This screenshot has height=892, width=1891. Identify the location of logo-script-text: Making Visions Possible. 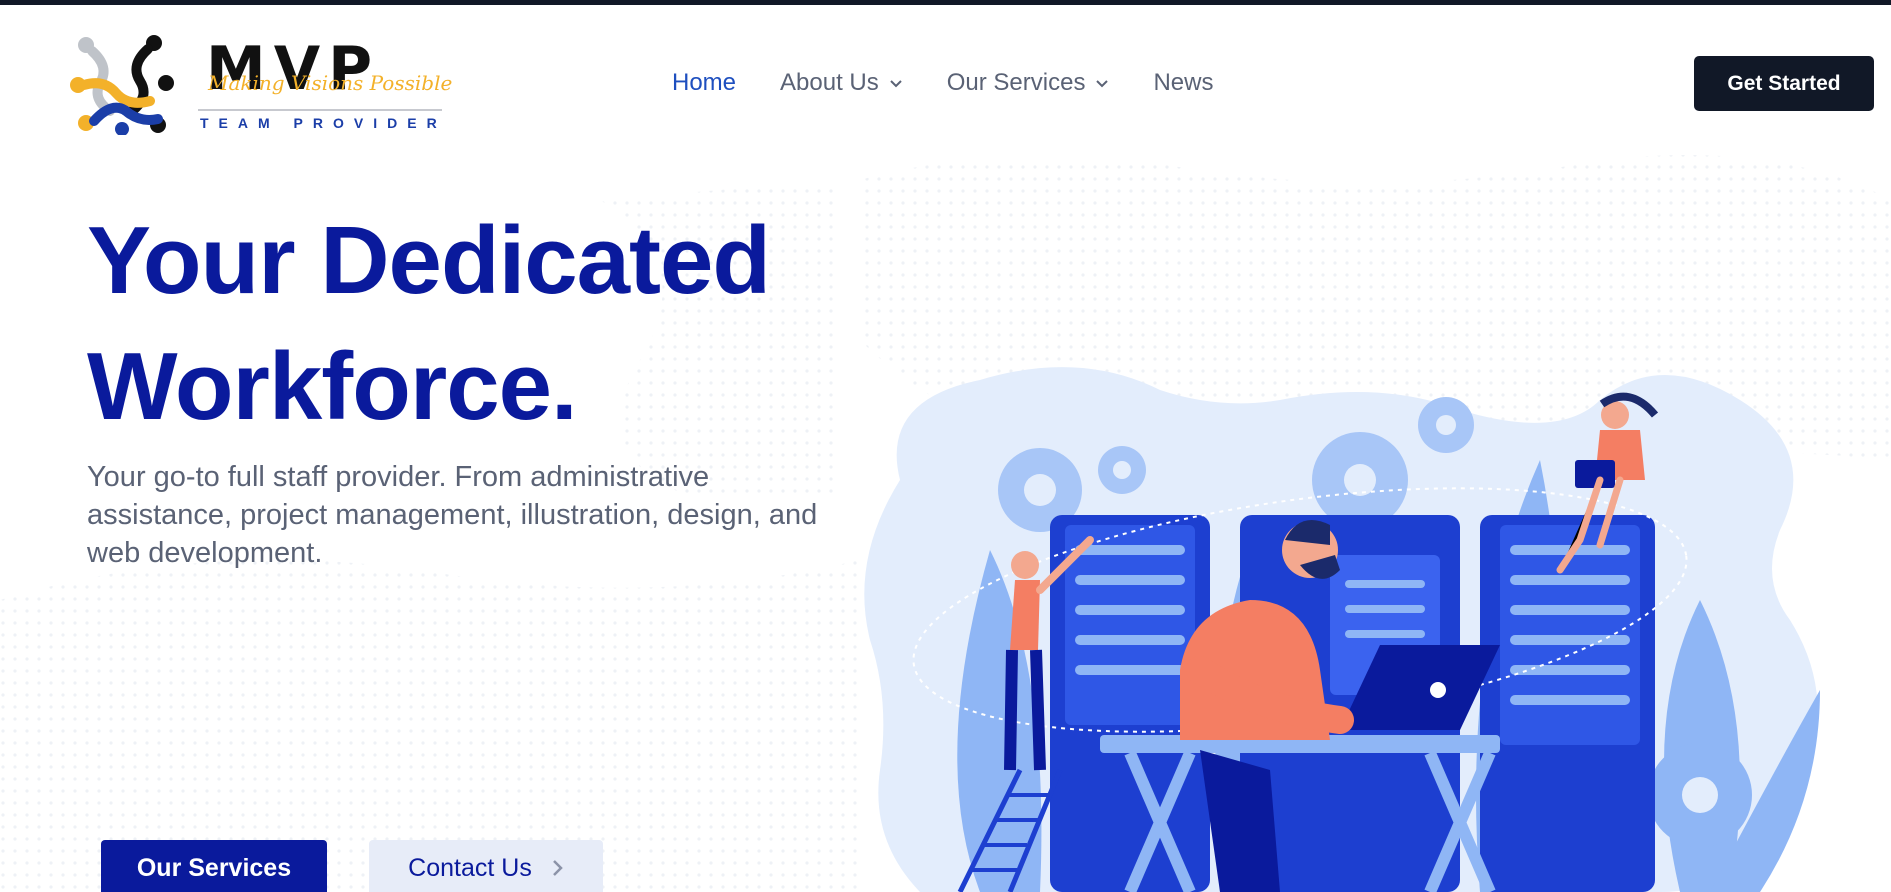
(330, 83).